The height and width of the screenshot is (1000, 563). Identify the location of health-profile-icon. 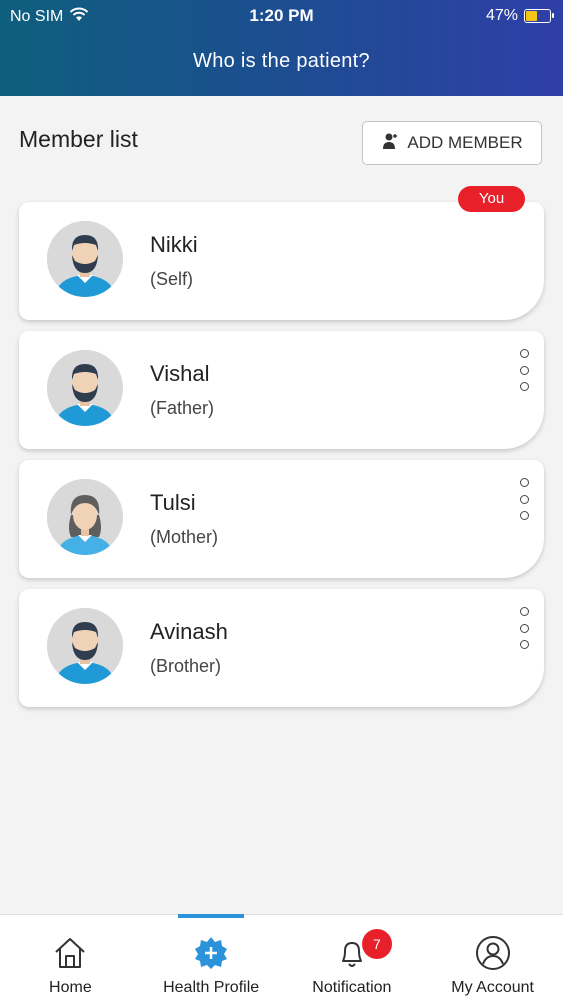
(211, 953).